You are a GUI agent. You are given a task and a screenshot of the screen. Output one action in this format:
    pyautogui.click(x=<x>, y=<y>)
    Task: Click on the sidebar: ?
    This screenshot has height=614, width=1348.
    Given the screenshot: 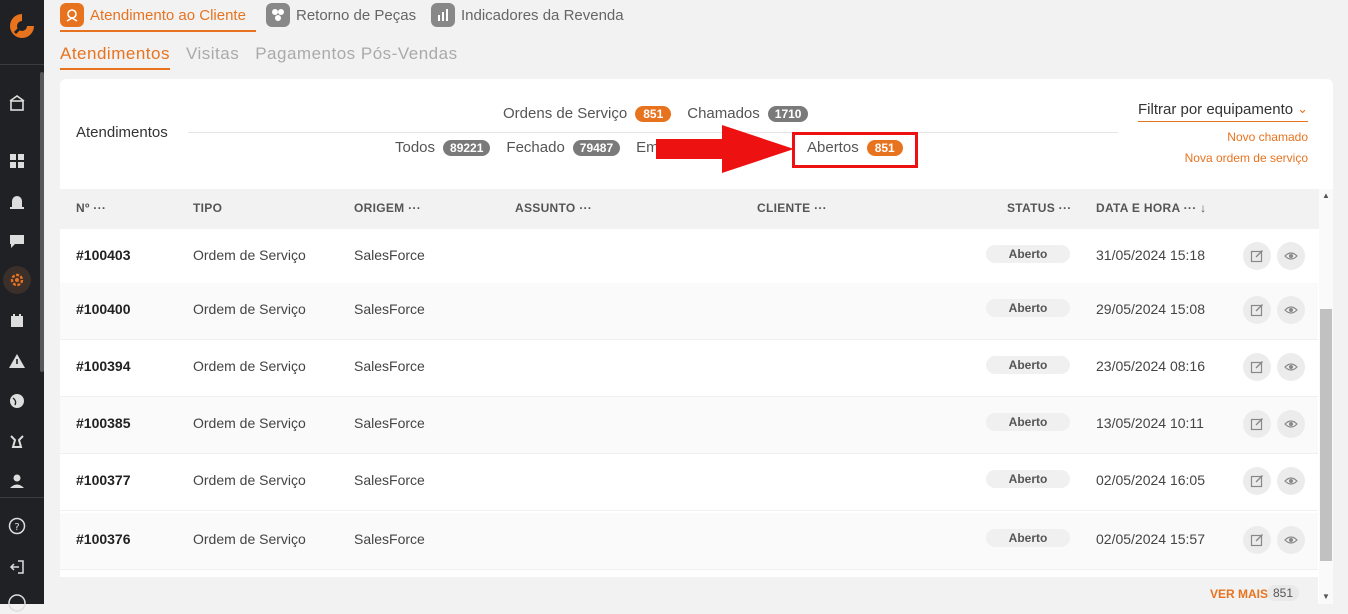 What is the action you would take?
    pyautogui.click(x=22, y=306)
    